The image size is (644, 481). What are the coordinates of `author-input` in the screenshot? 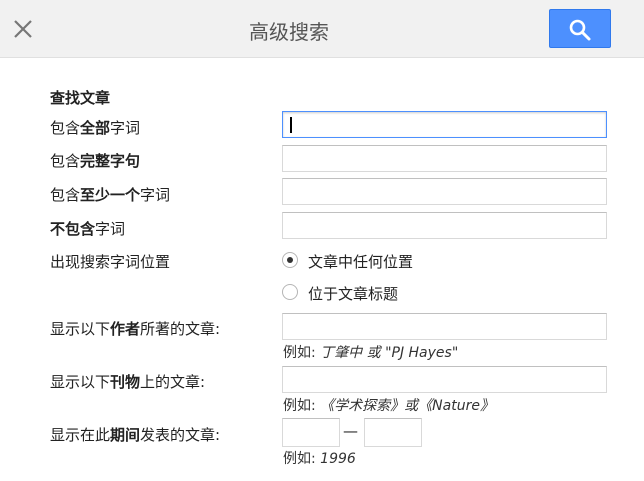 It's located at (444, 326).